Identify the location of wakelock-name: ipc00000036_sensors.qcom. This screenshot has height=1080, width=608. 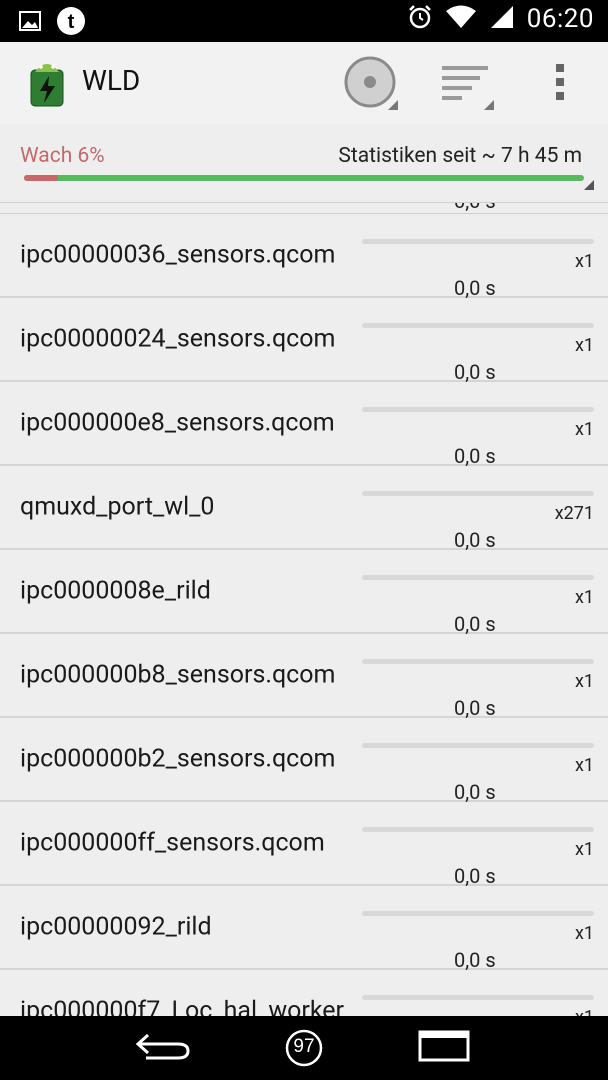
(178, 255).